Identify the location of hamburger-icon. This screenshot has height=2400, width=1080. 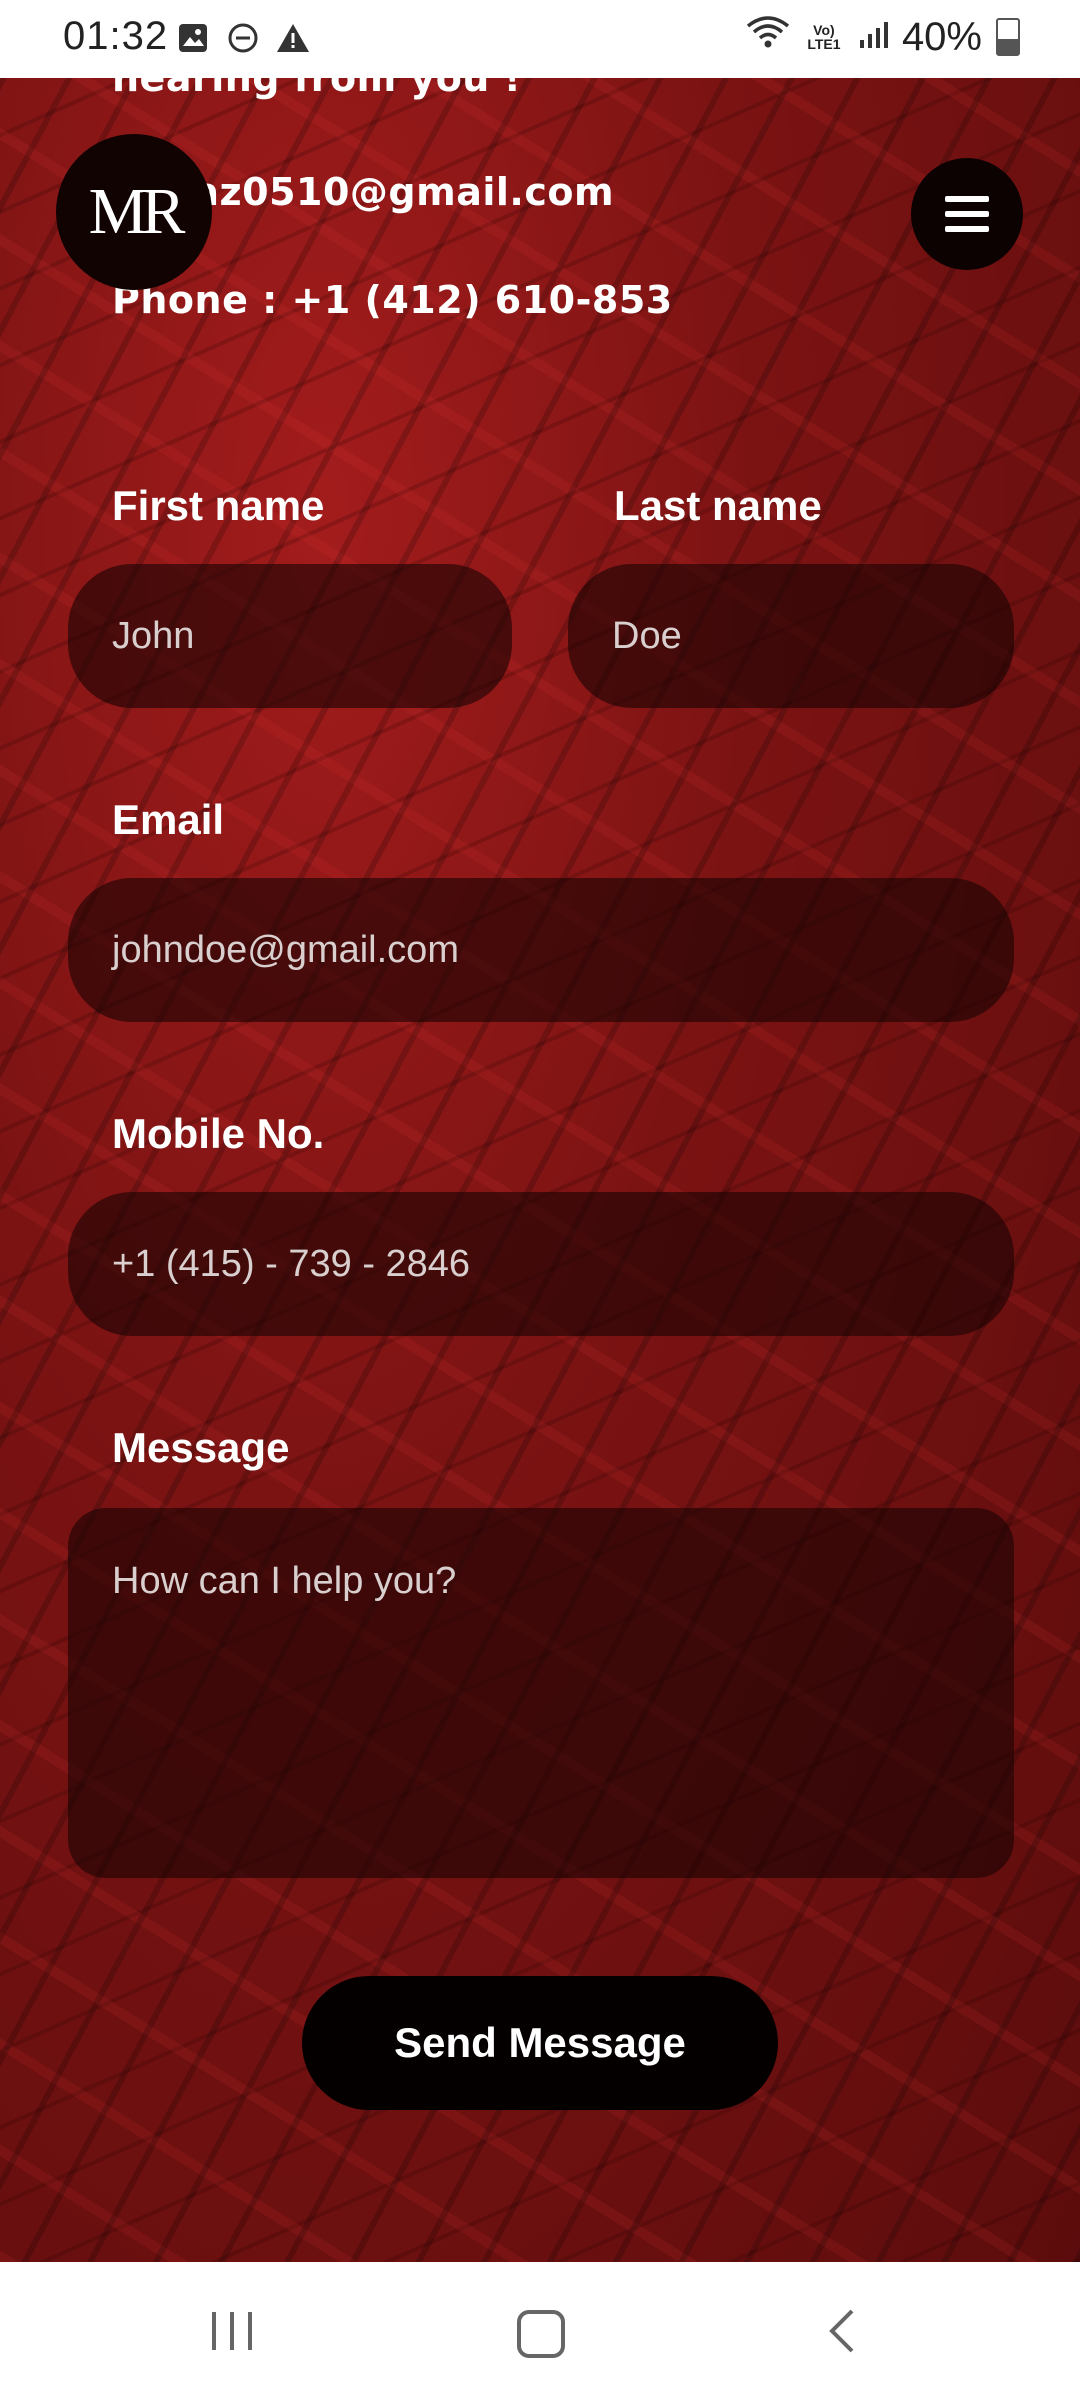
(967, 214).